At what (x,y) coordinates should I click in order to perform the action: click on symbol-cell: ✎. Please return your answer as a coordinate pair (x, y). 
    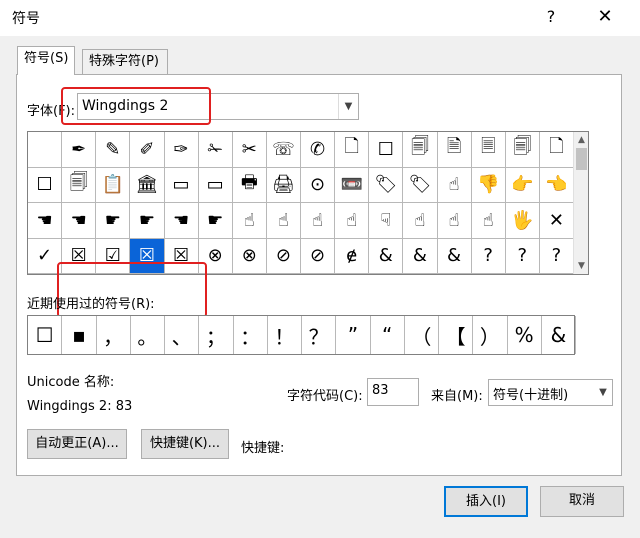
    Looking at the image, I should click on (113, 150).